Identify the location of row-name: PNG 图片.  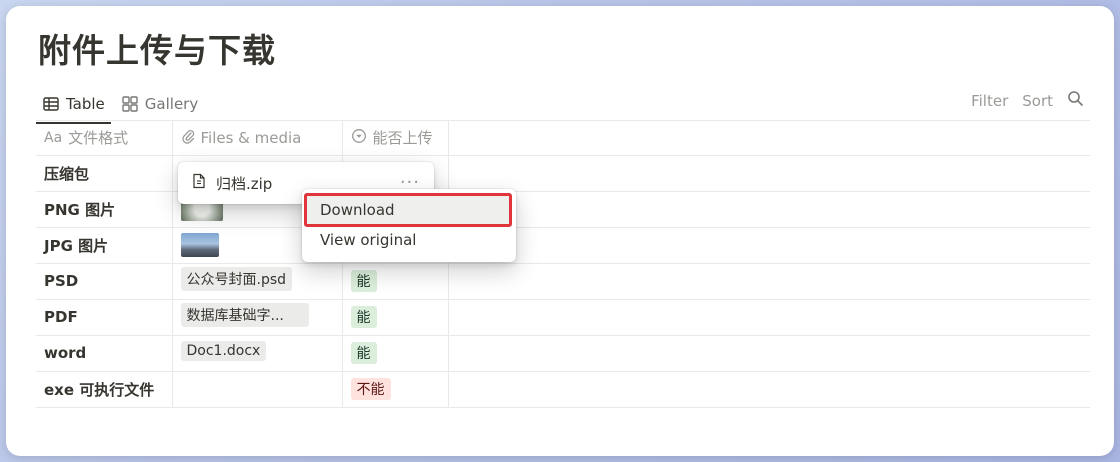
(104, 209).